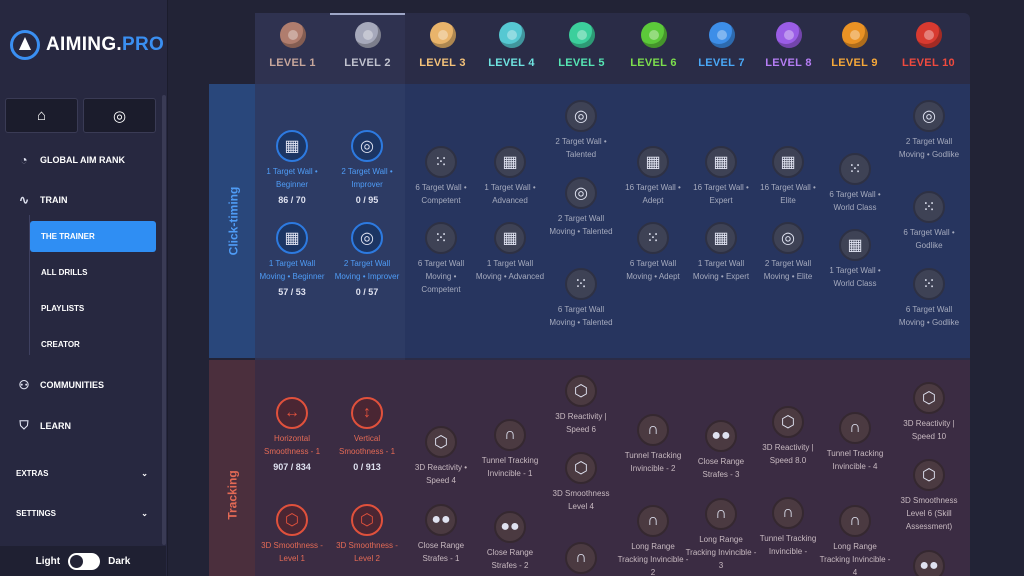 This screenshot has height=576, width=1024. What do you see at coordinates (292, 434) in the screenshot?
I see `drill-card: ↔ Horizontal Smoothness - 1 907 / 834` at bounding box center [292, 434].